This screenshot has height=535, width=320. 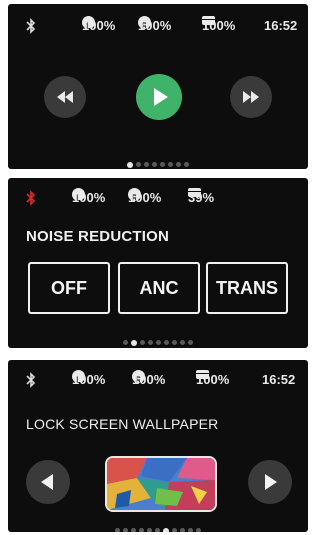 What do you see at coordinates (98, 236) in the screenshot?
I see `screen-title: NOISE REDUCTION` at bounding box center [98, 236].